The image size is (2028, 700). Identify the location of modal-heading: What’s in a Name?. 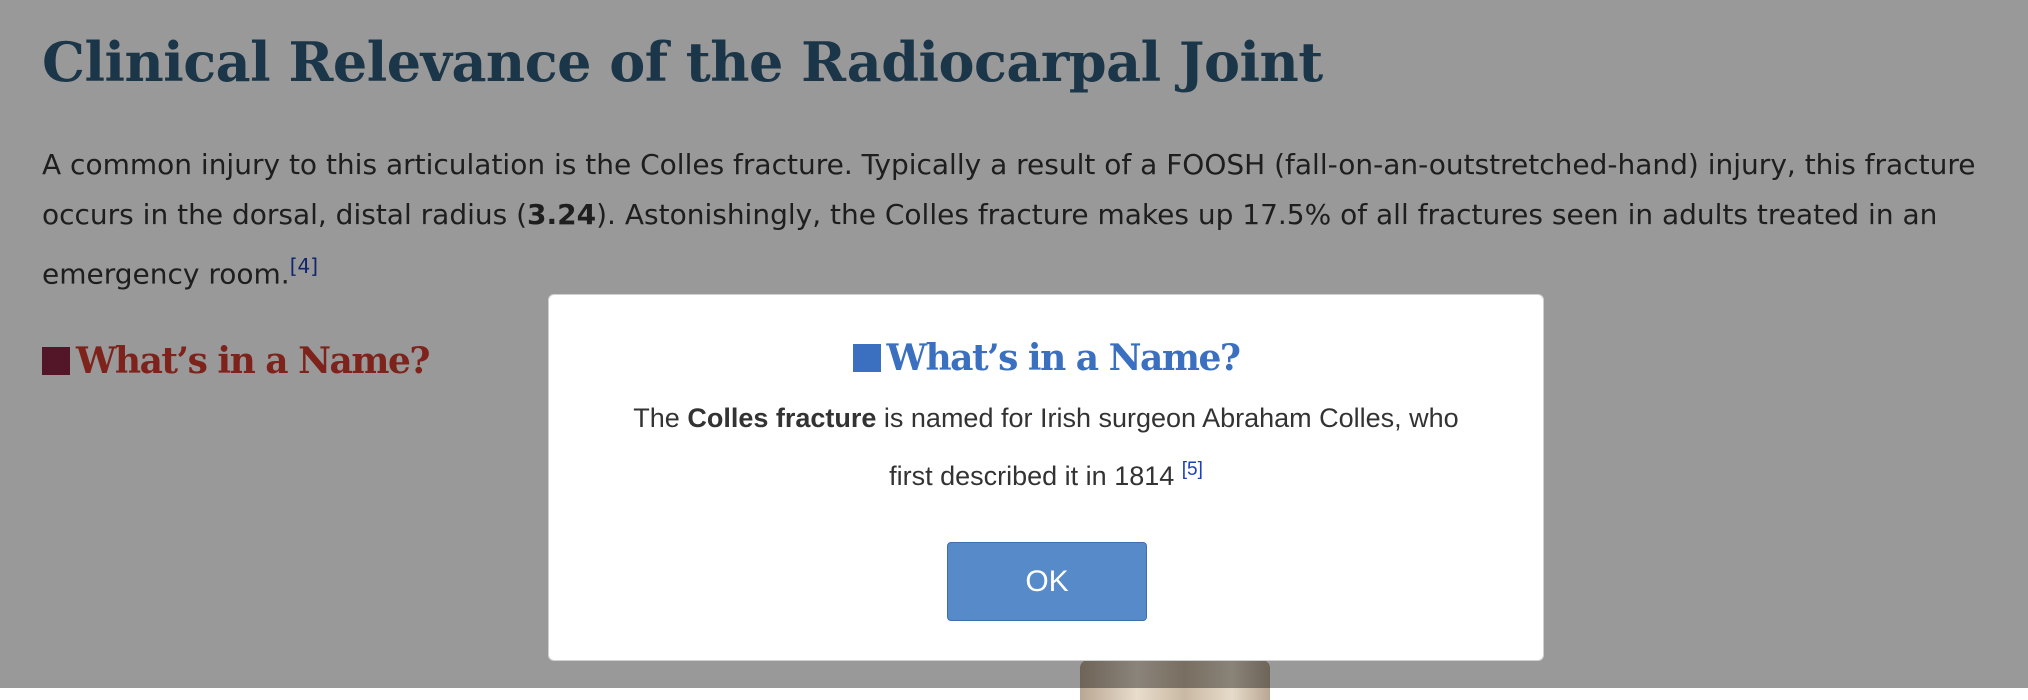
(1046, 358).